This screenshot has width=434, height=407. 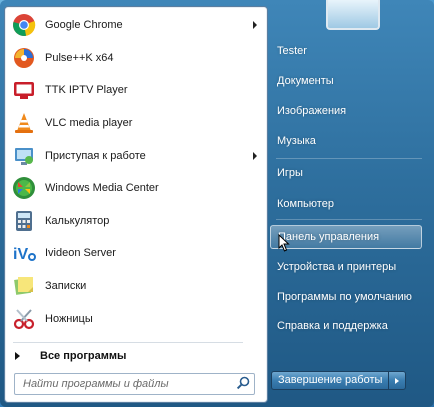 I want to click on chevron-right-icon, so click(x=397, y=380).